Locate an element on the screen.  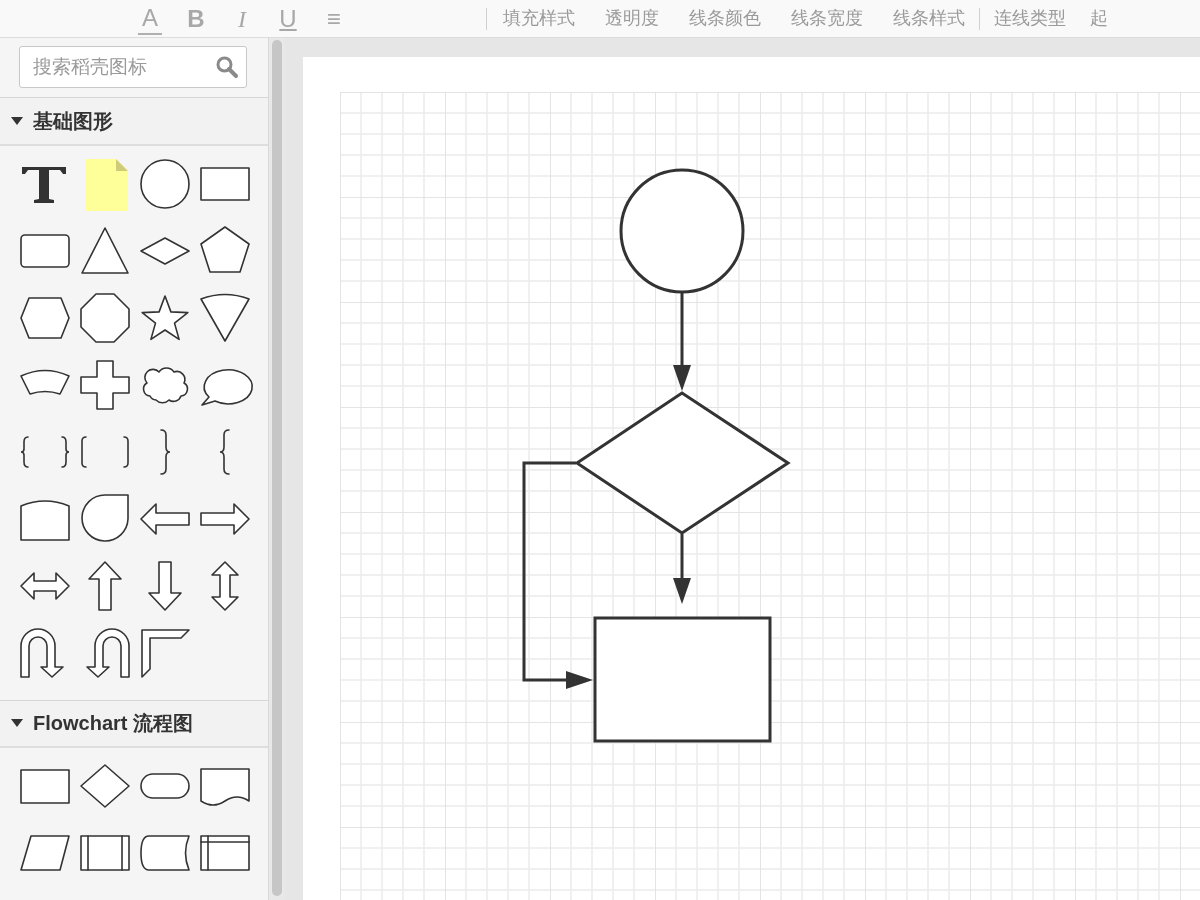
rectangle-shape is located at coordinates (682, 679).